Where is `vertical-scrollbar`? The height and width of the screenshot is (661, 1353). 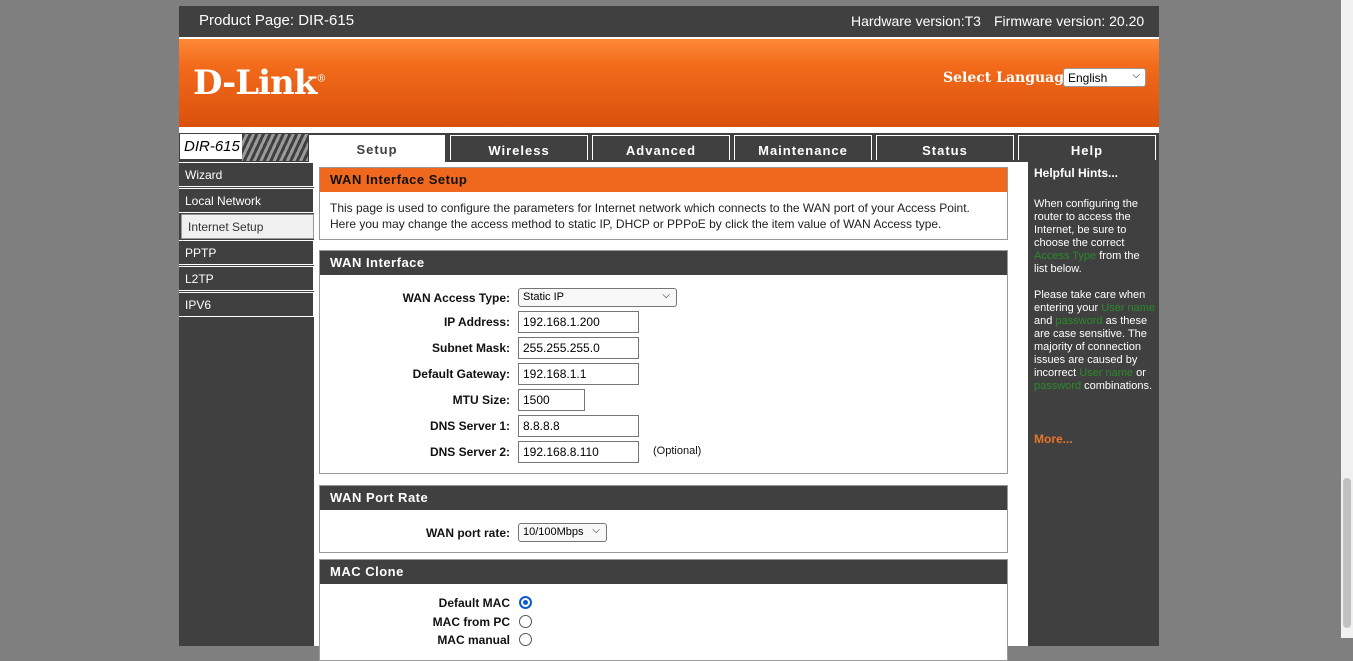 vertical-scrollbar is located at coordinates (1347, 319).